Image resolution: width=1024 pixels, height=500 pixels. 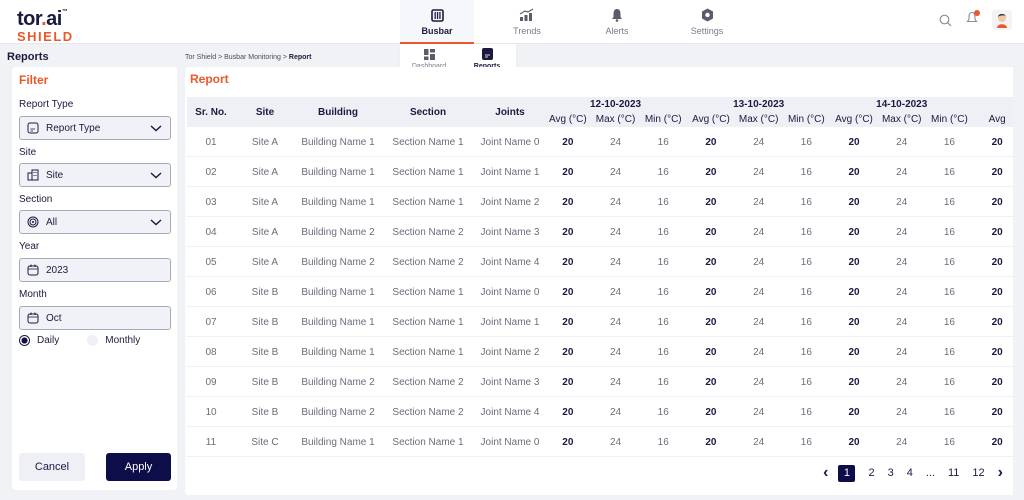 What do you see at coordinates (945, 20) in the screenshot?
I see `search-icon` at bounding box center [945, 20].